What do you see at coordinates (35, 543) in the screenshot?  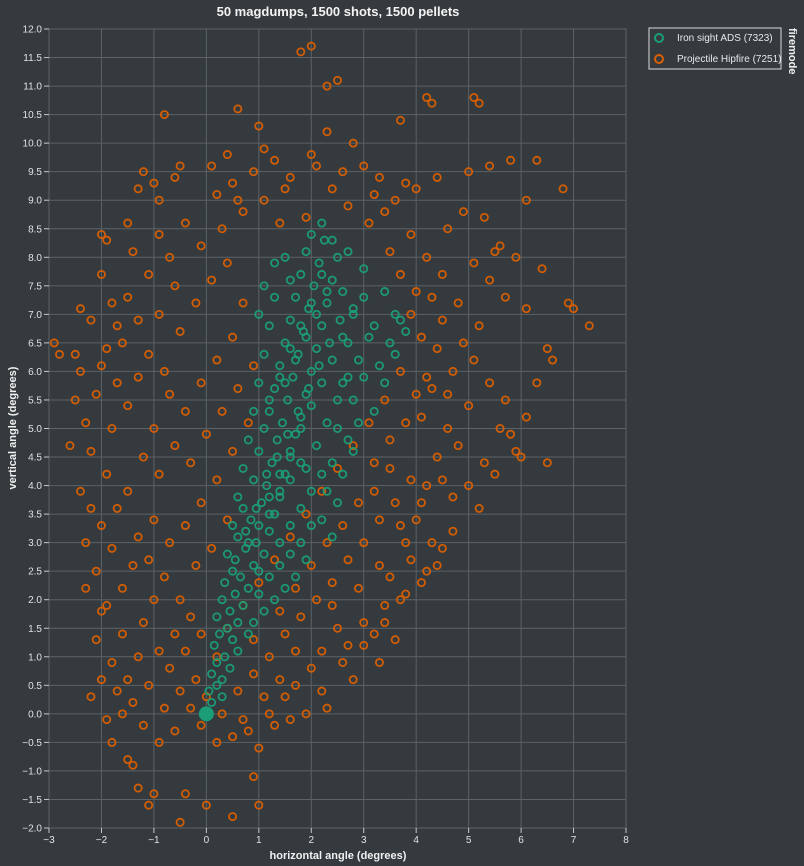 I see `y-tick-label: 3.0` at bounding box center [35, 543].